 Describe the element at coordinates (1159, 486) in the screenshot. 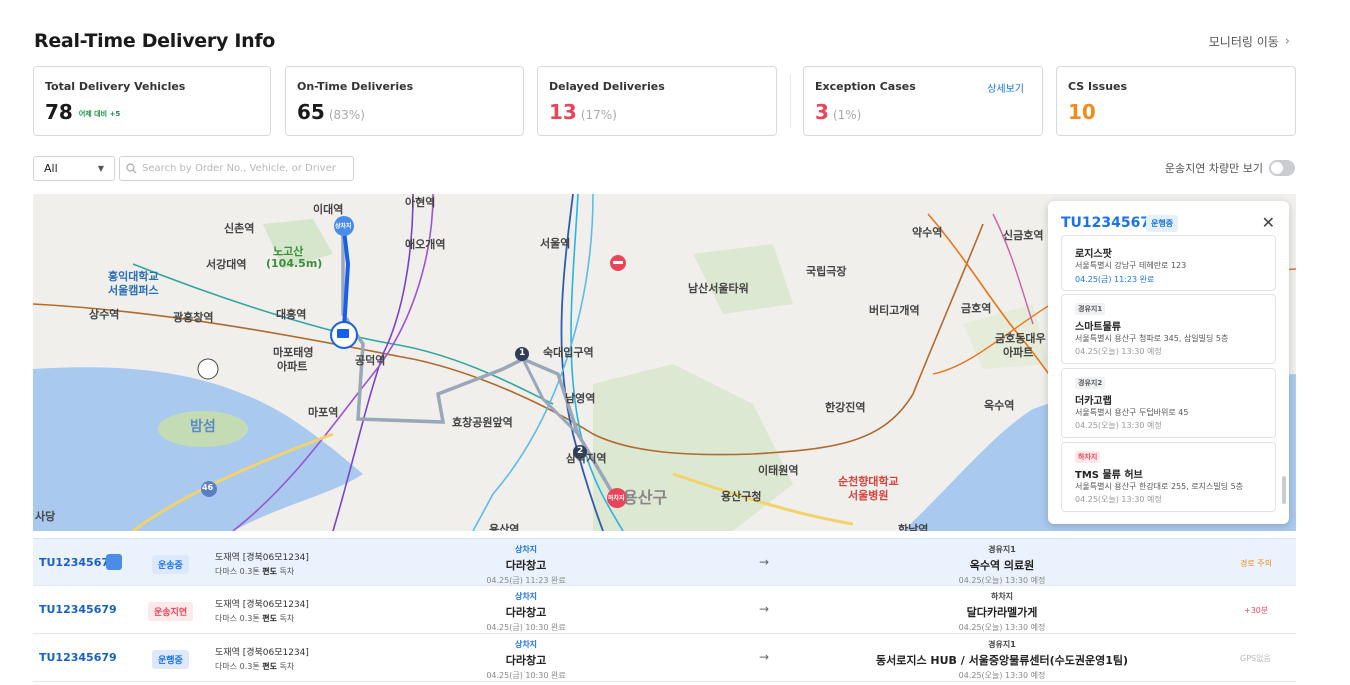

I see `stop-address: 서울특별시 용산구 한강대로 255, 로지스빌딩 5층` at that location.